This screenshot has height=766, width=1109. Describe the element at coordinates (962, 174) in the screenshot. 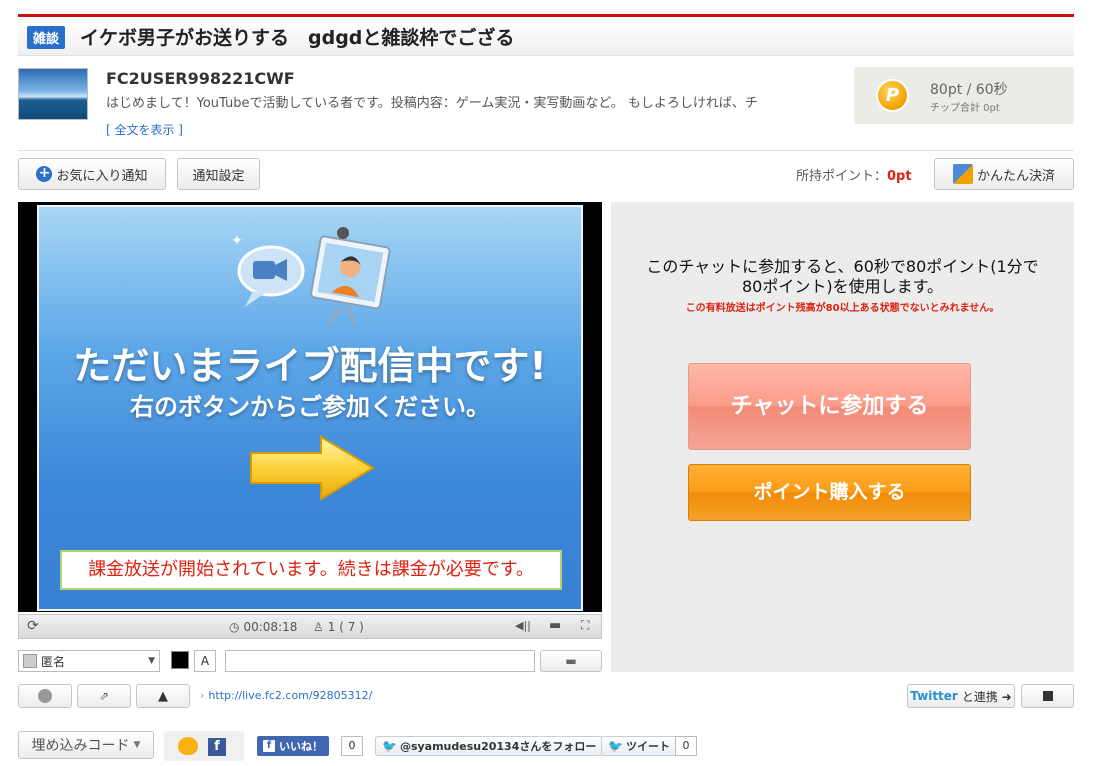

I see `card-icon` at that location.